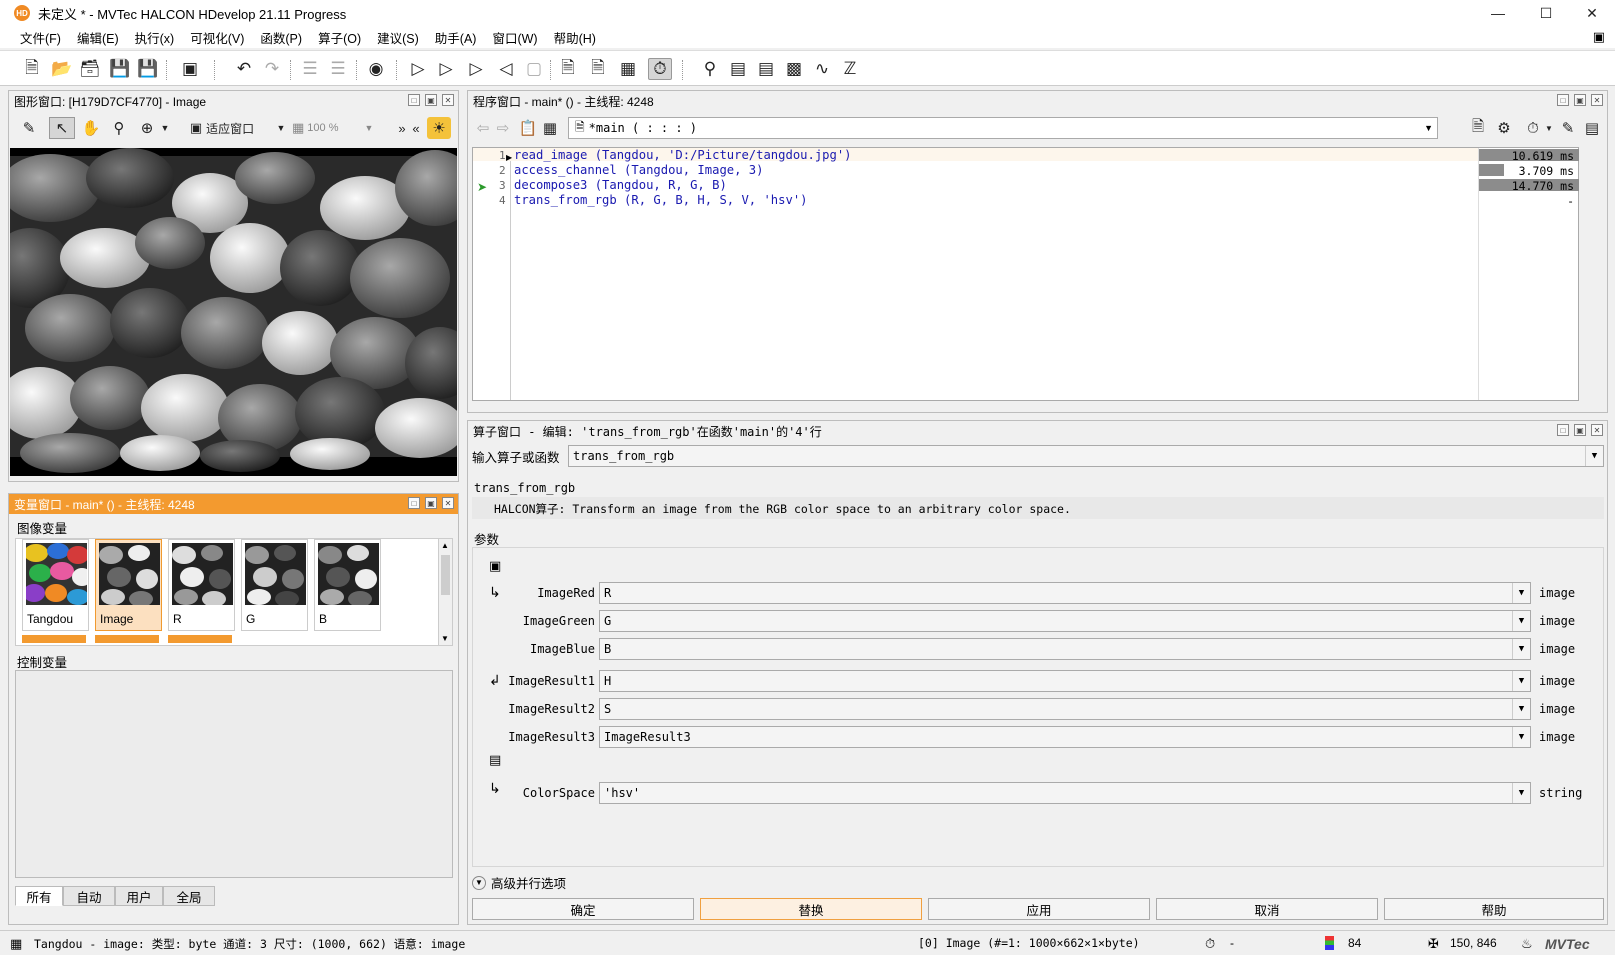  I want to click on find-icon: ◉, so click(376, 69).